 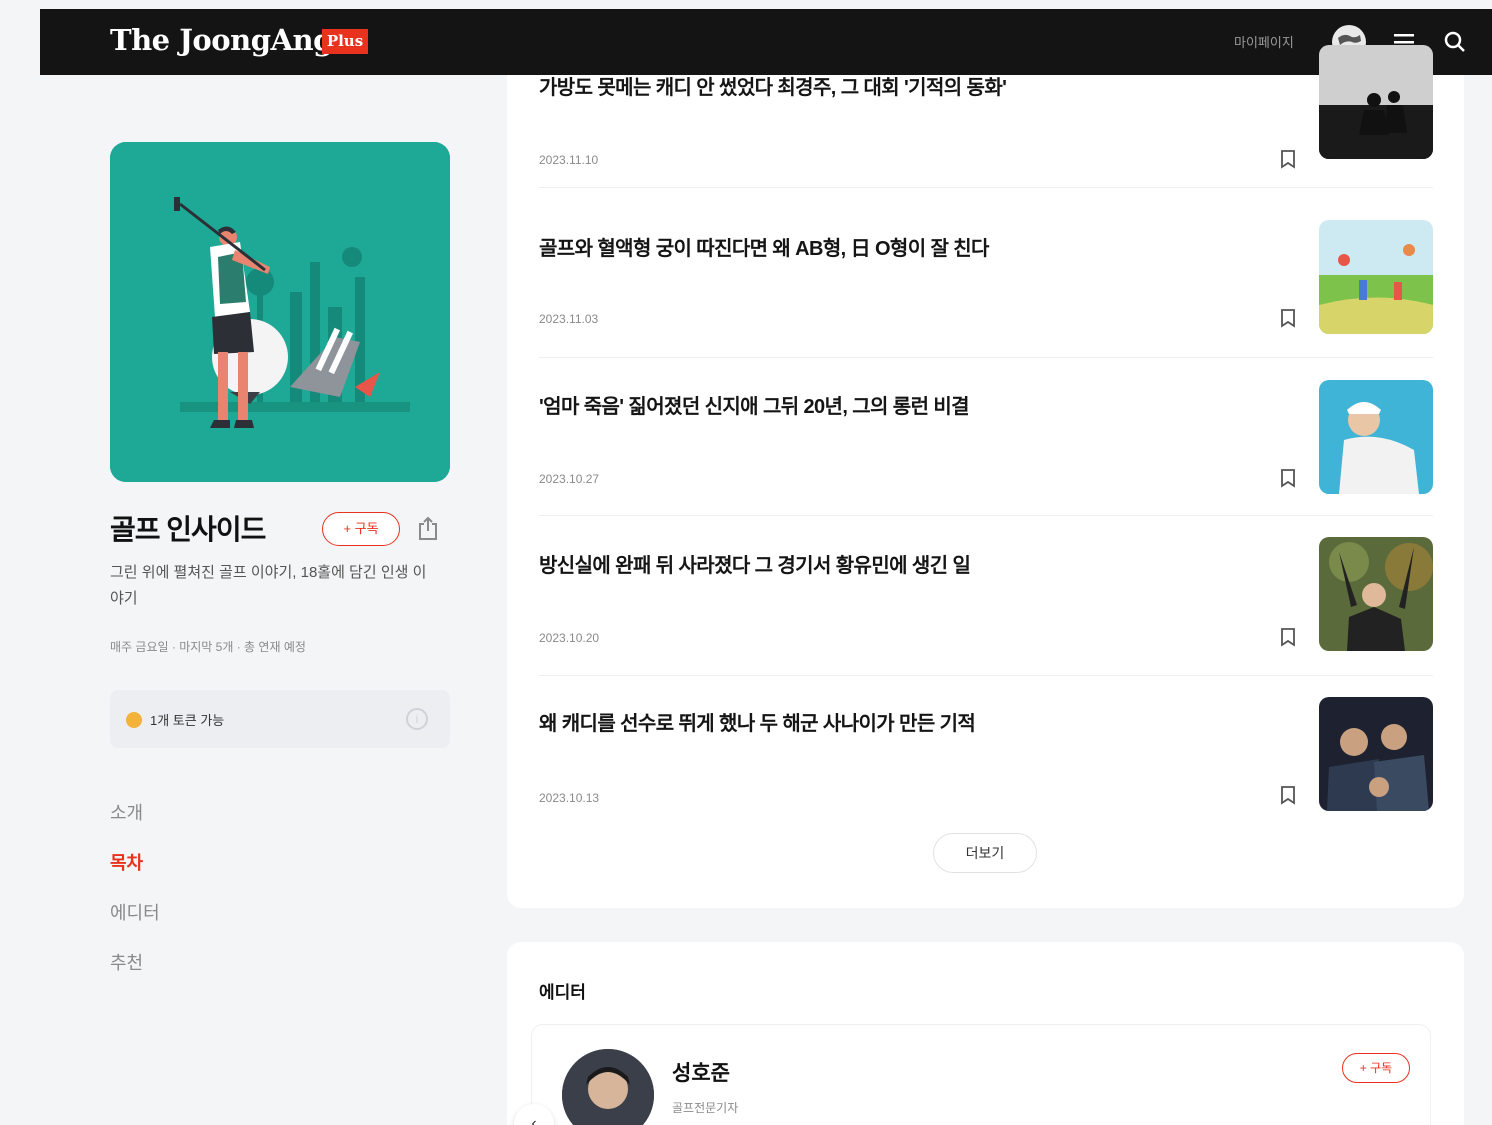 I want to click on side-nav-intro: 소개, so click(x=135, y=823).